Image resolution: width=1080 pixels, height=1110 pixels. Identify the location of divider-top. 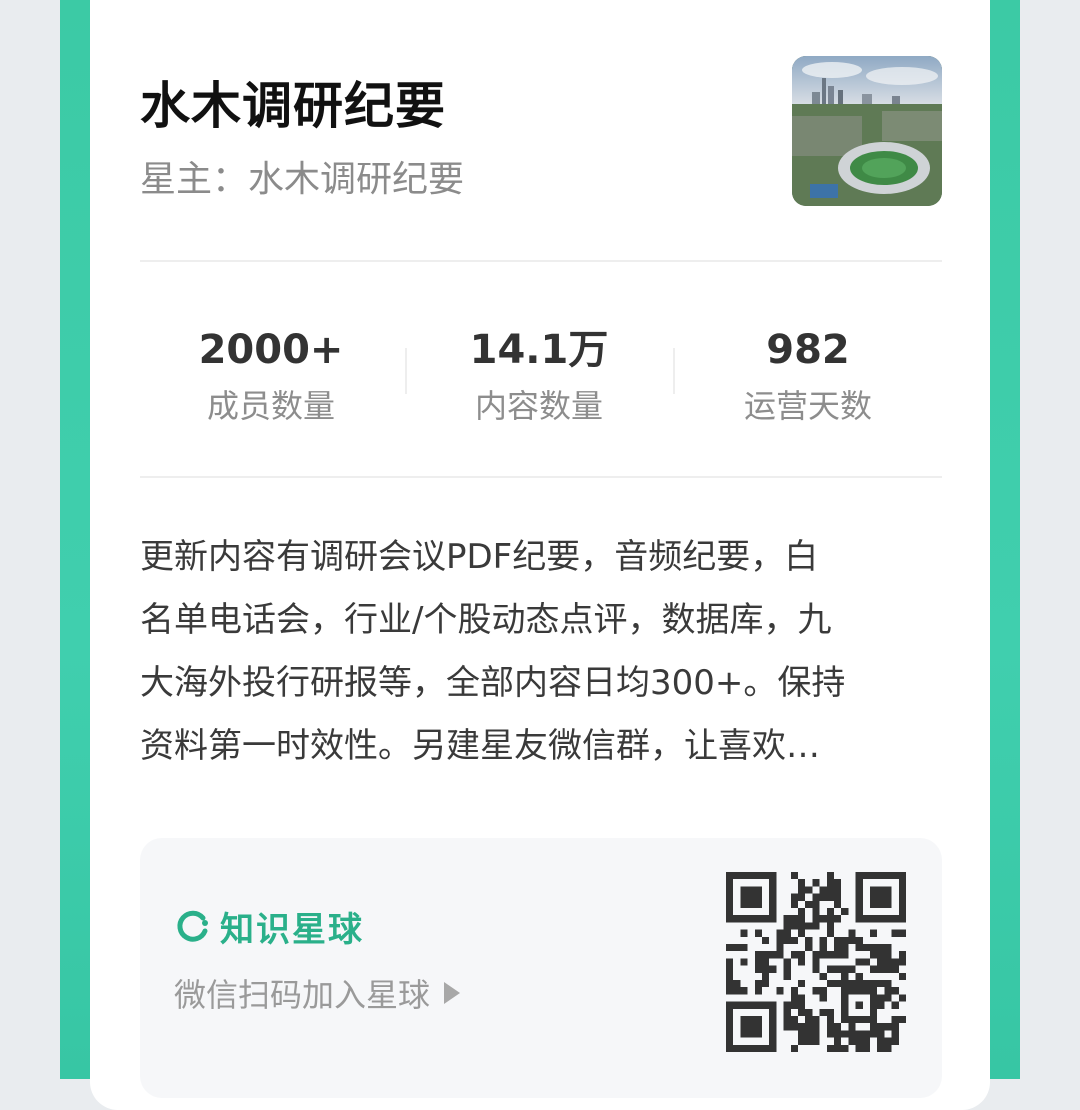
(541, 261).